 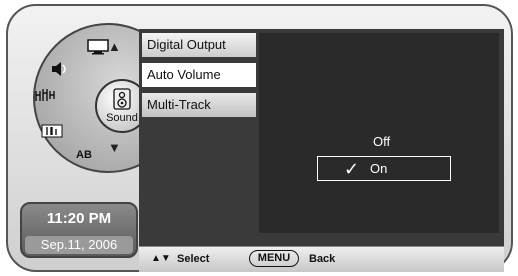 What do you see at coordinates (193, 259) in the screenshot?
I see `select-hint: Select` at bounding box center [193, 259].